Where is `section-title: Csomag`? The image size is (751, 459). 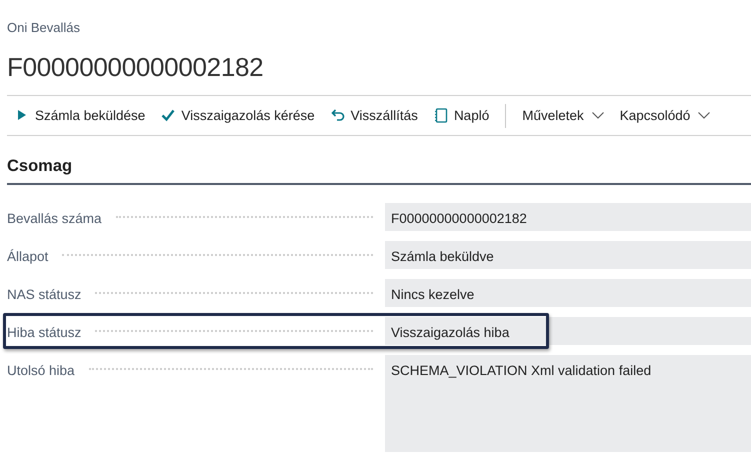
section-title: Csomag is located at coordinates (39, 167).